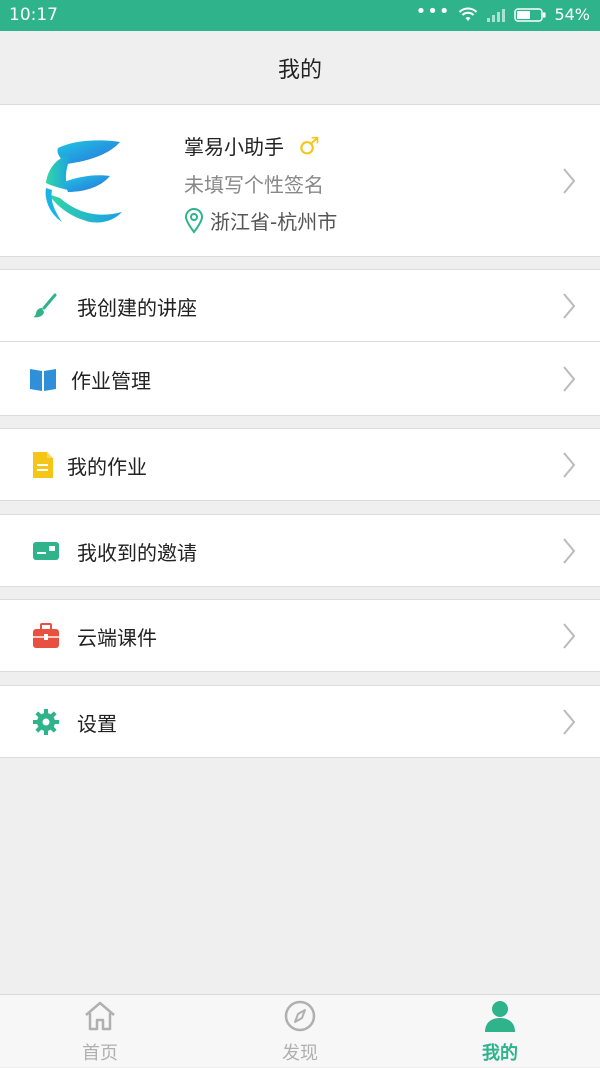  What do you see at coordinates (433, 11) in the screenshot?
I see `more-dots-icon: •••` at bounding box center [433, 11].